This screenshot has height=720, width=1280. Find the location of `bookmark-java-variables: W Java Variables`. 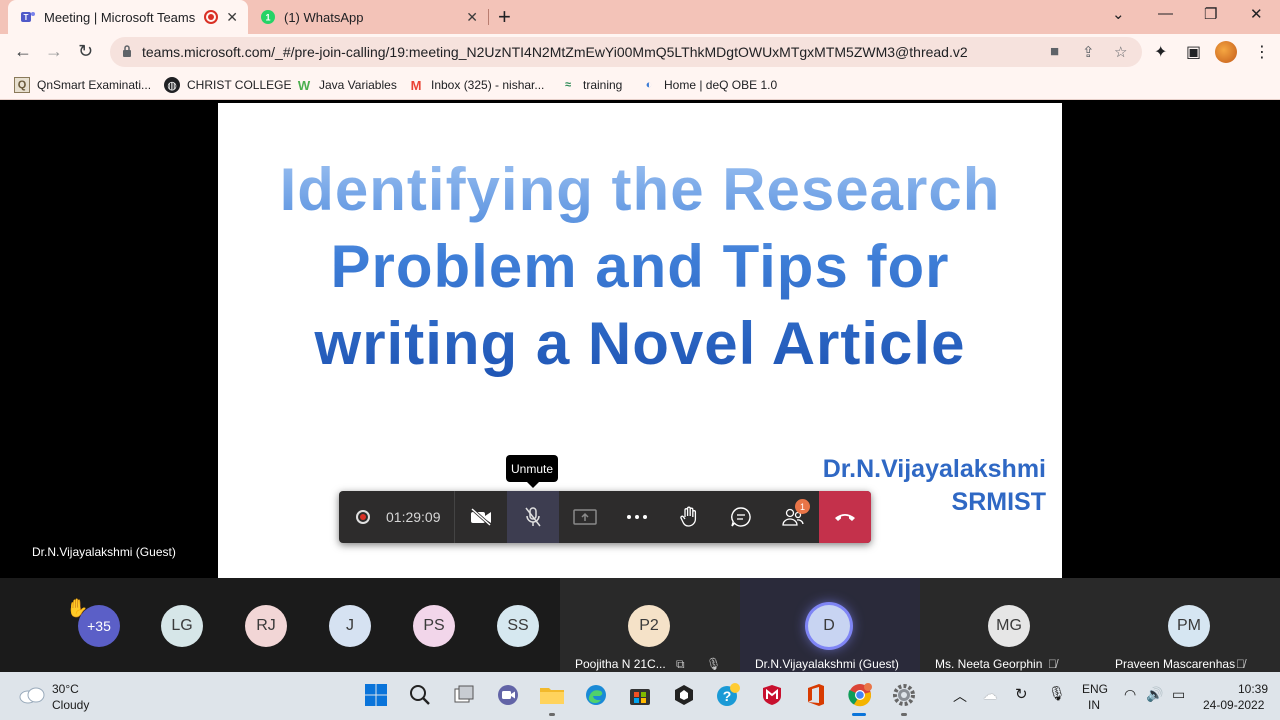

bookmark-java-variables: W Java Variables is located at coordinates (346, 85).